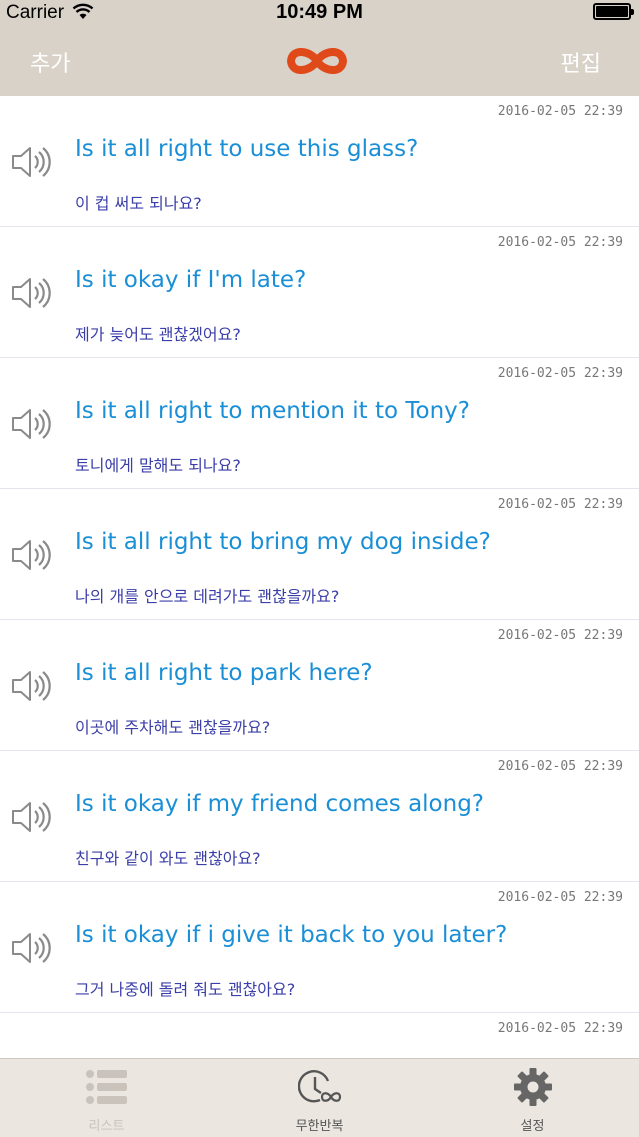  Describe the element at coordinates (158, 465) in the screenshot. I see `korean-translation: 토니에게 말해도 되나요?` at that location.